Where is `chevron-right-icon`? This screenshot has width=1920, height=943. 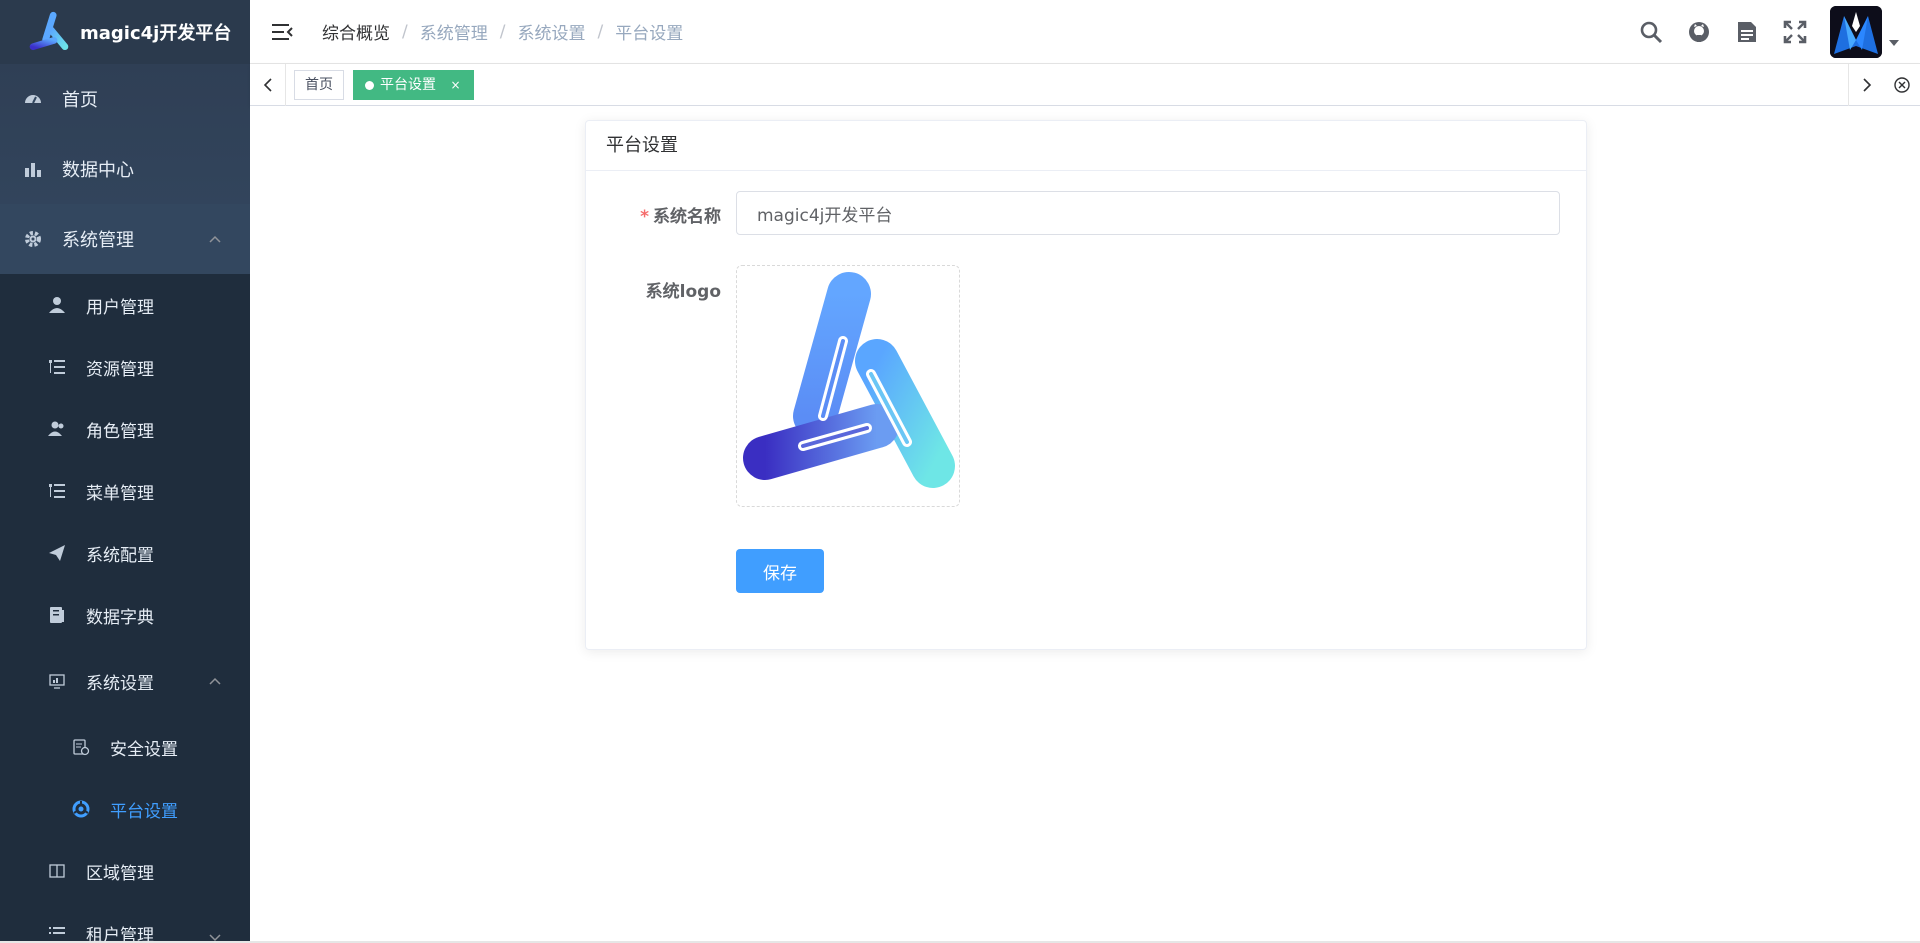
chevron-right-icon is located at coordinates (1866, 85).